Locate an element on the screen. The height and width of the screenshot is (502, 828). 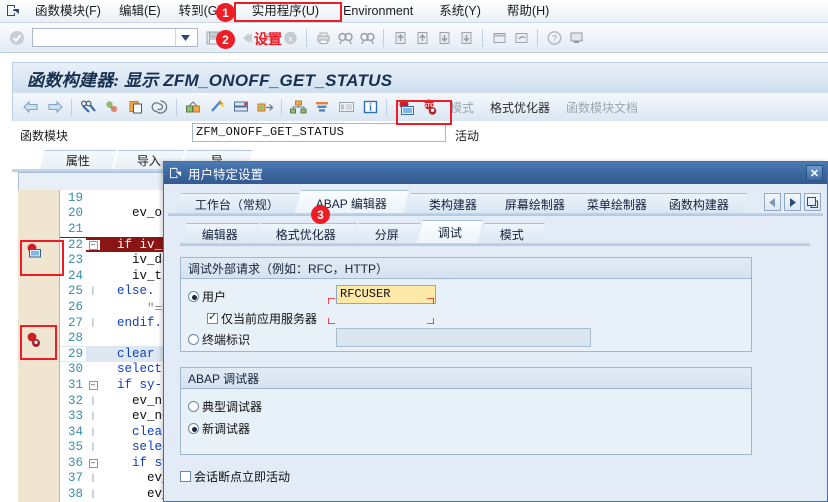
help-button: ? is located at coordinates (554, 38).